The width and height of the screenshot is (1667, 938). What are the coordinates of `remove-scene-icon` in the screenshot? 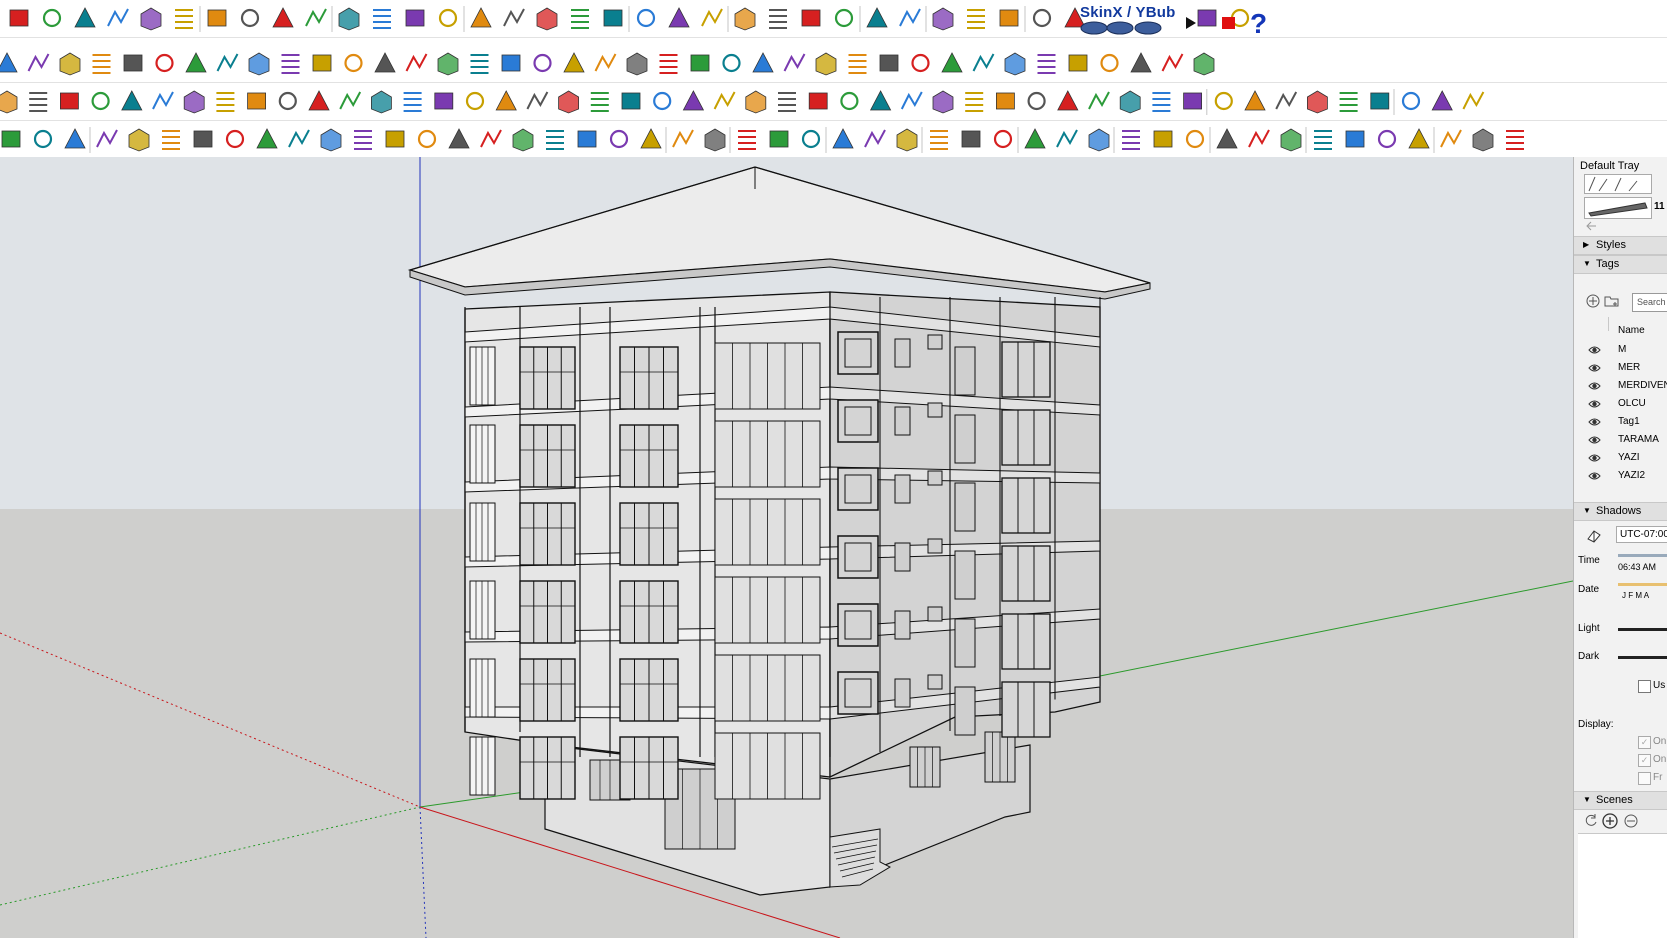 It's located at (1631, 822).